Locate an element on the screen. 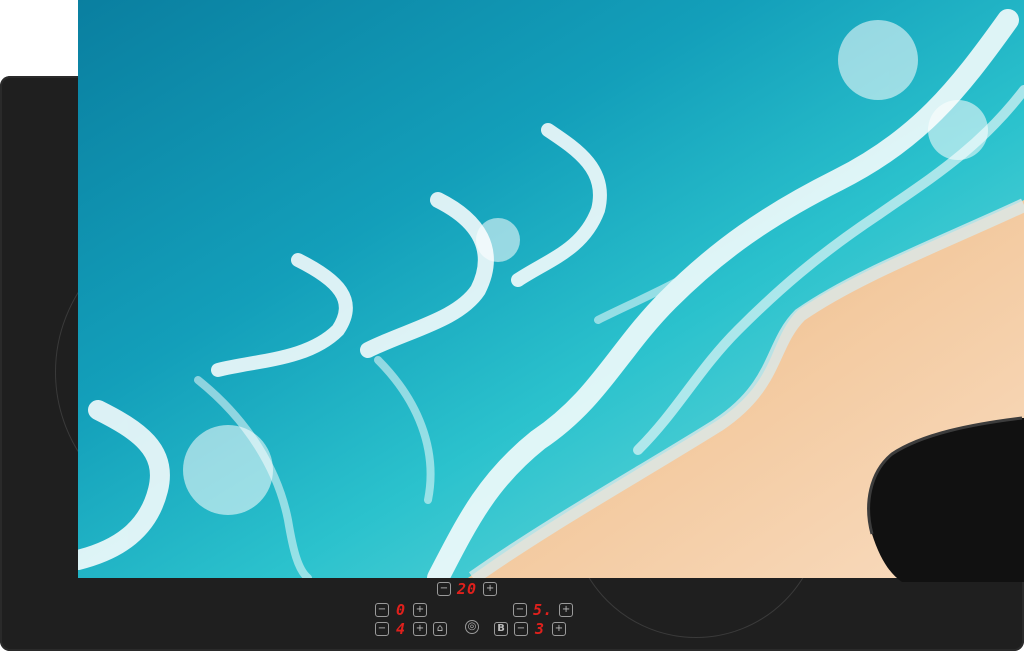  zone-right-top-control: − 5. + is located at coordinates (543, 610).